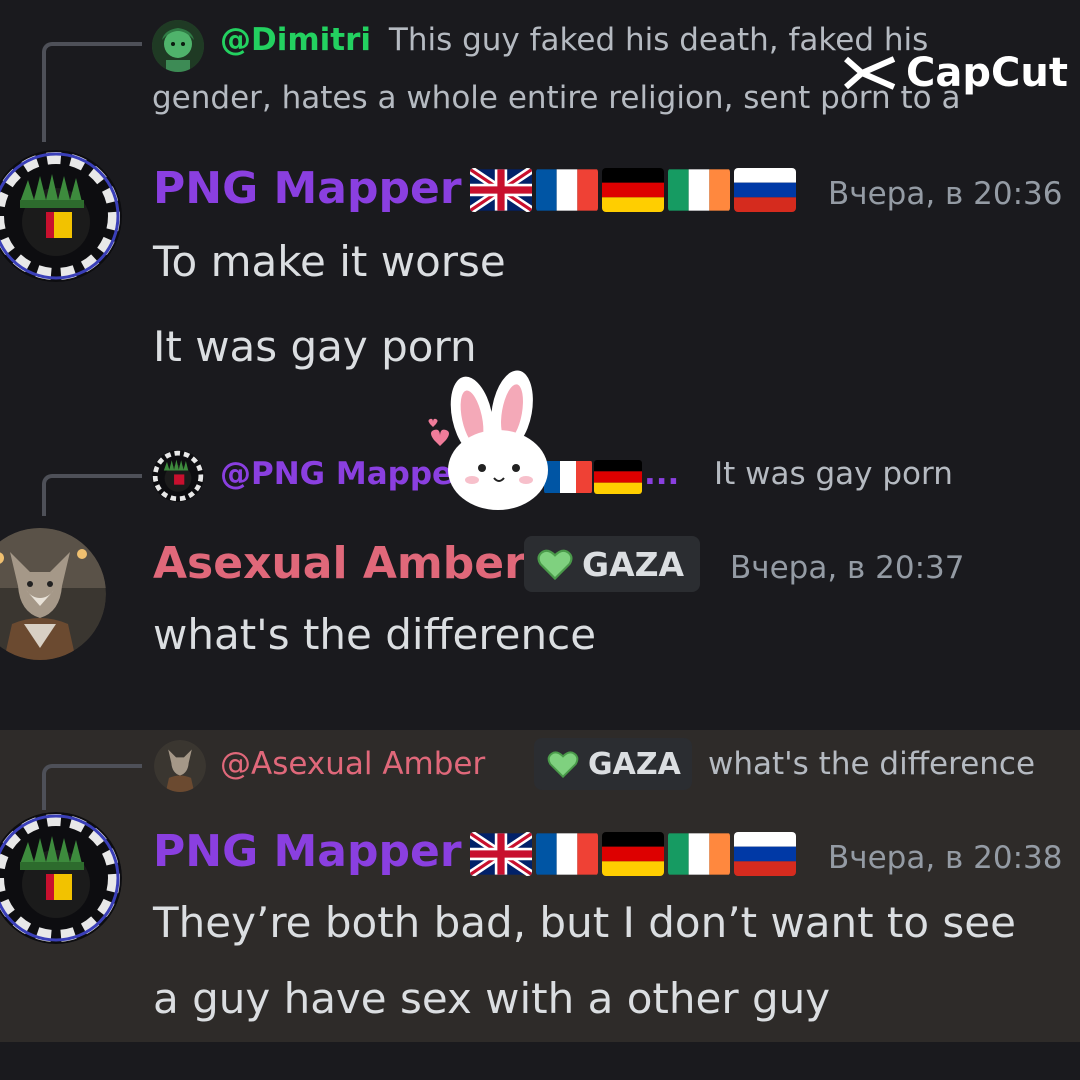 Image resolution: width=1080 pixels, height=1080 pixels. What do you see at coordinates (178, 476) in the screenshot?
I see `png-mapper-avatar-small` at bounding box center [178, 476].